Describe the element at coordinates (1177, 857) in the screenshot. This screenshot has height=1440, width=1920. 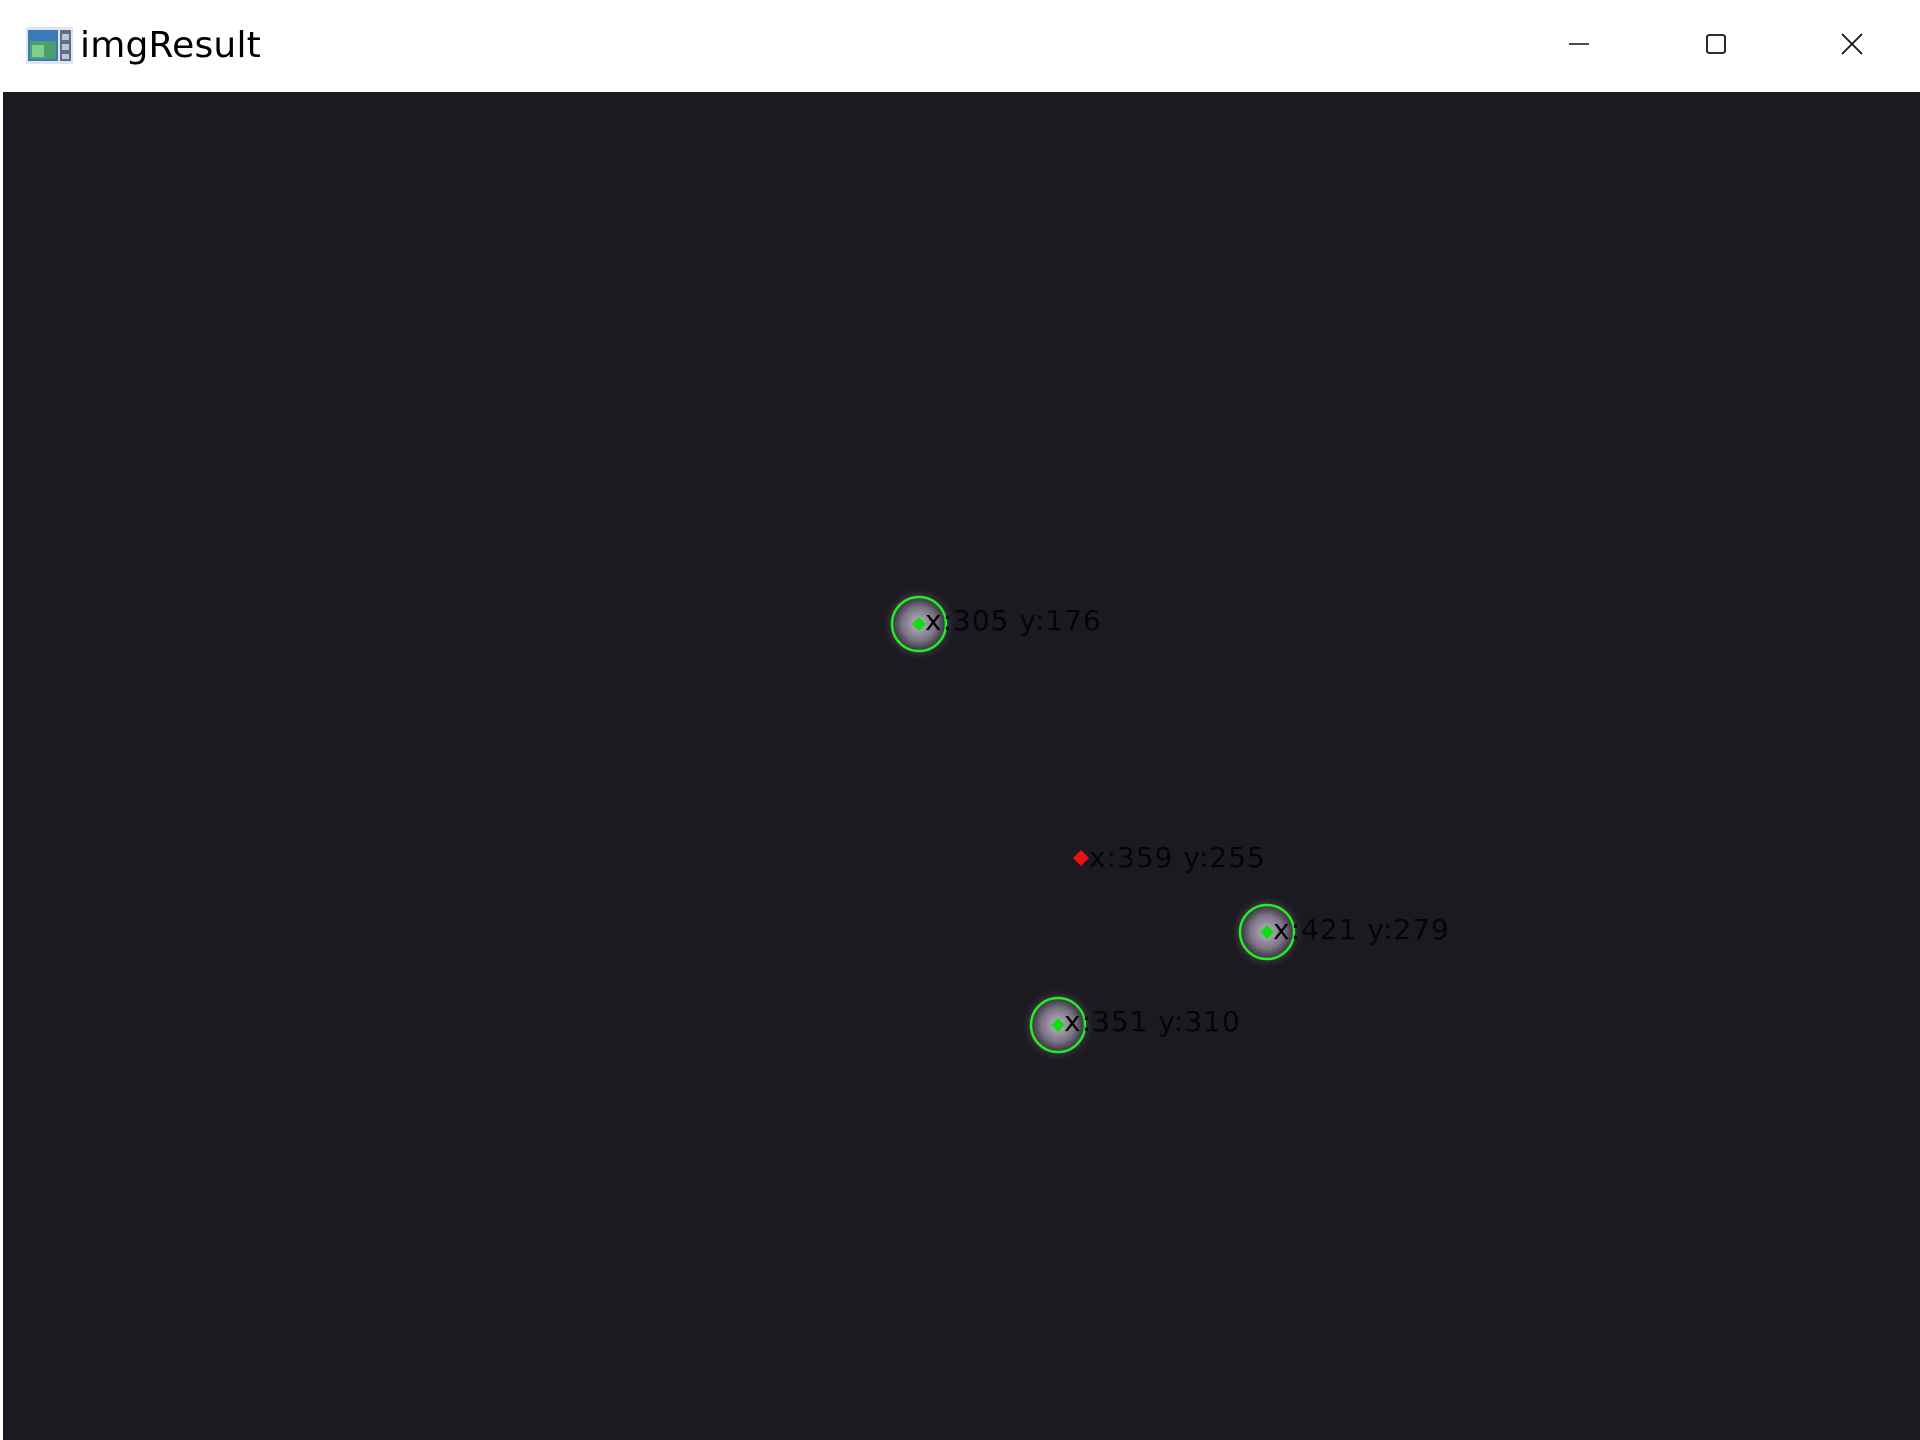
I see `centroid-label: x:359 y:255` at that location.